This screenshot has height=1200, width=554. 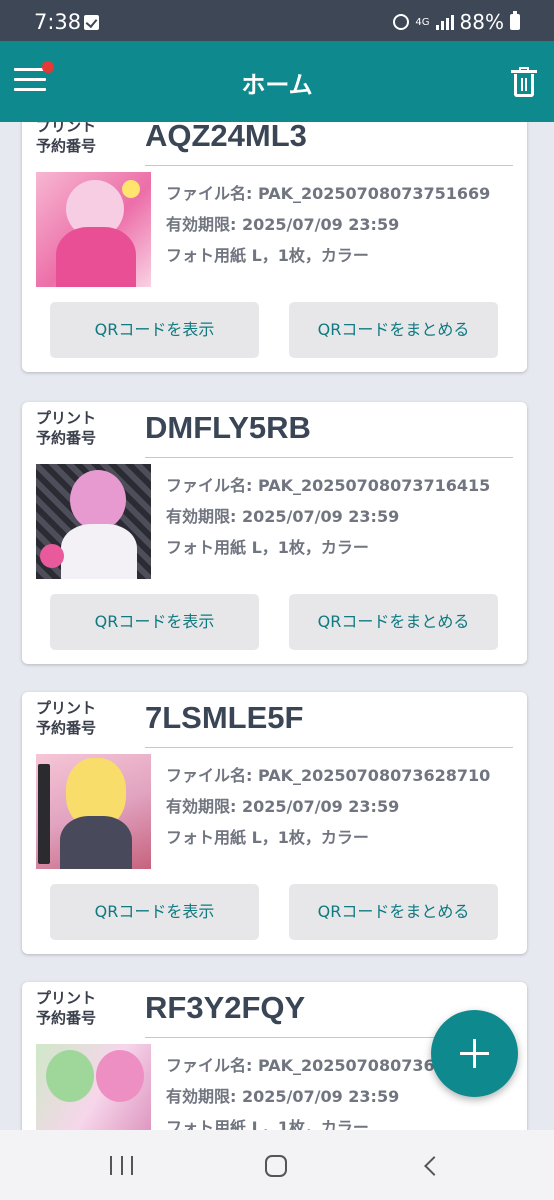 I want to click on home-icon, so click(x=276, y=1166).